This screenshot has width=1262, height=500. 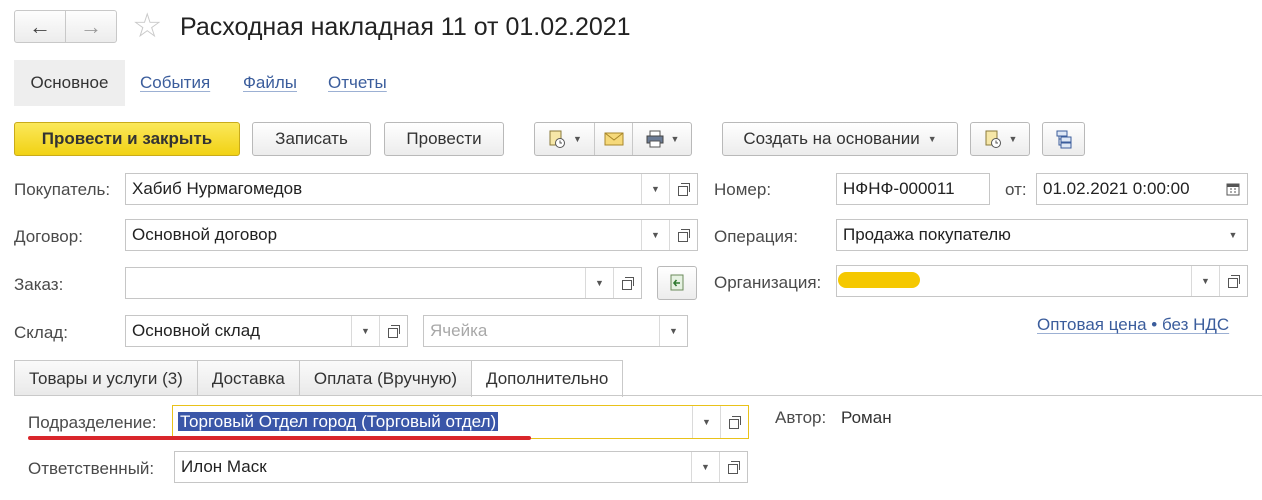 What do you see at coordinates (338, 421) in the screenshot?
I see `department-value: Торговый Отдел город (Торговый отдел)` at bounding box center [338, 421].